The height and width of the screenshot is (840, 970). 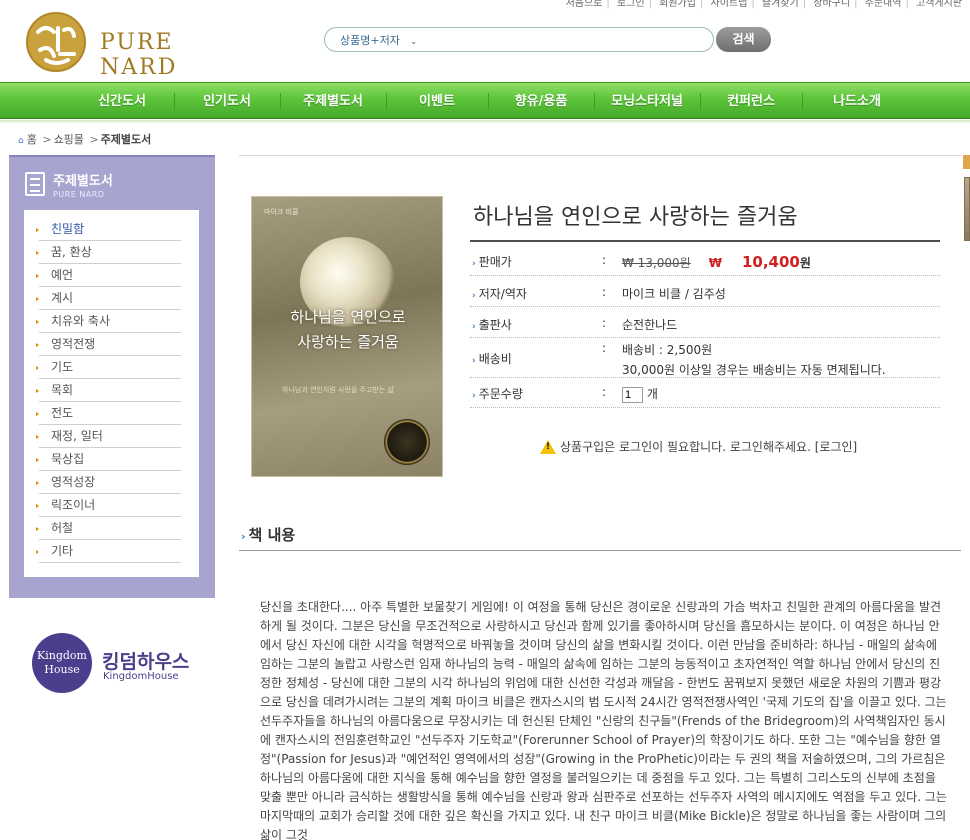 I want to click on chevron-down-icon: ⌄, so click(x=413, y=42).